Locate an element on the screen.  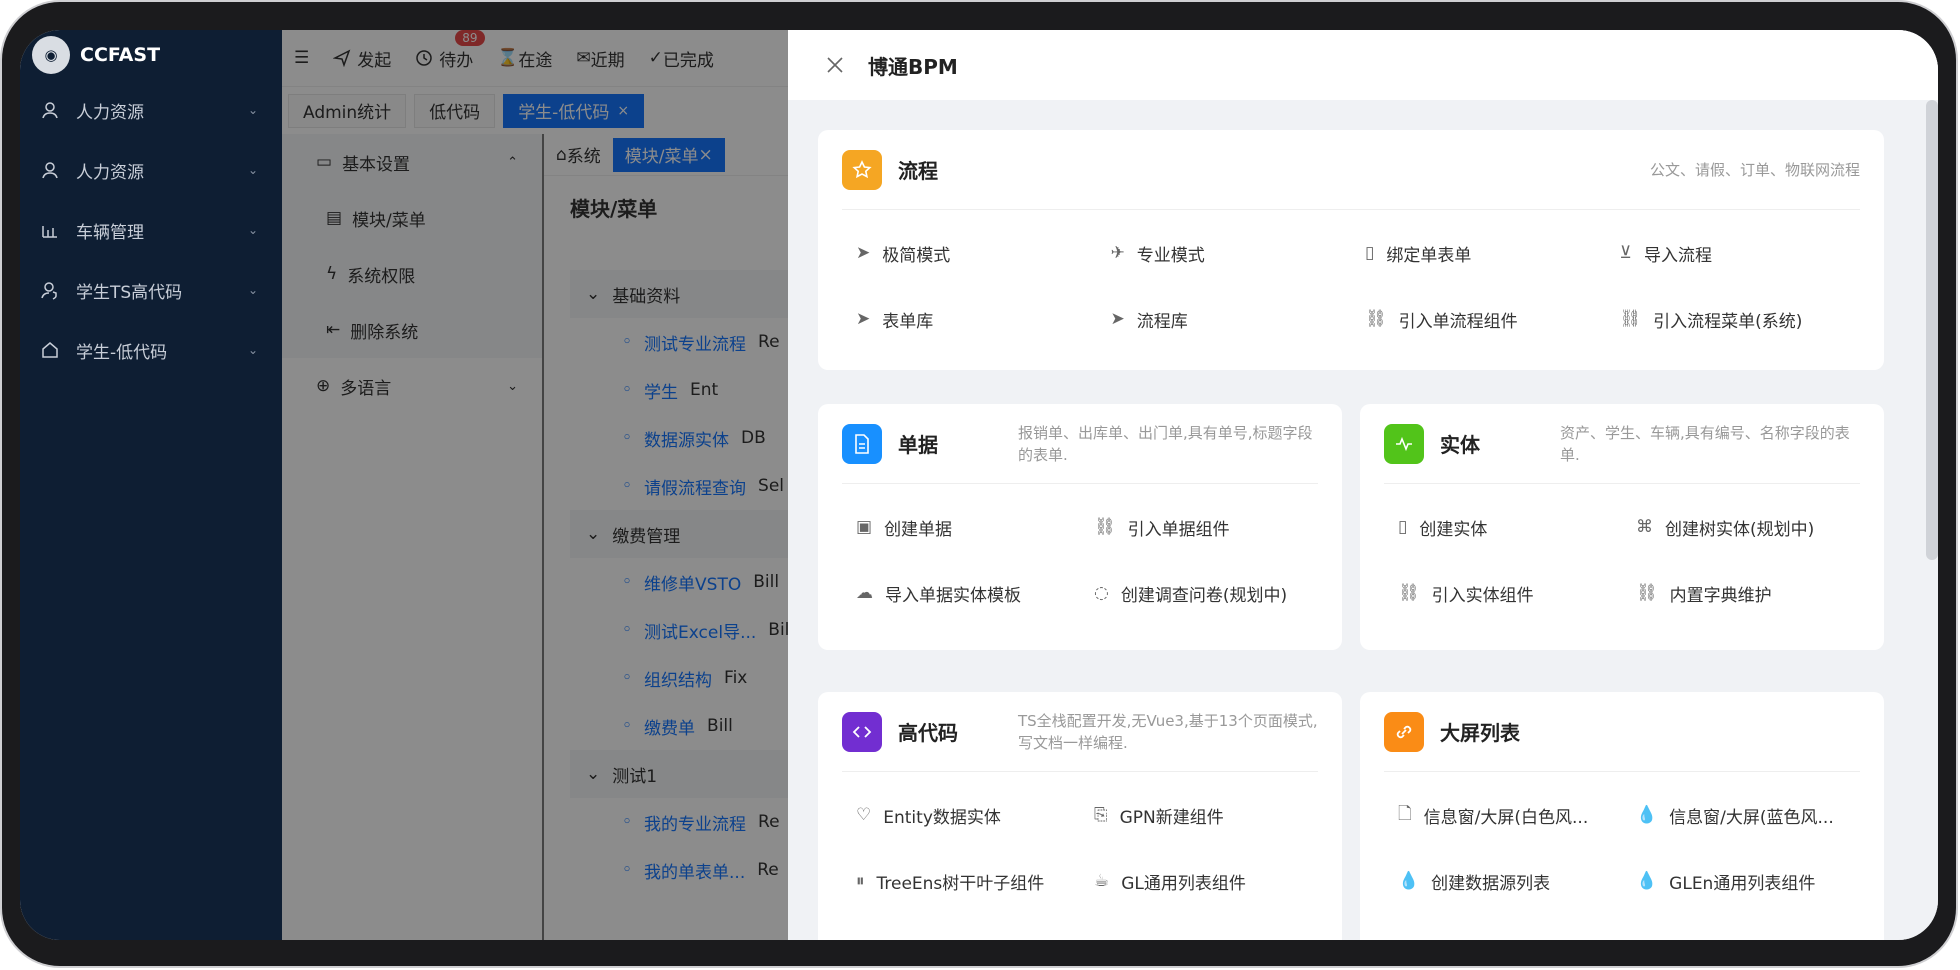
action-bind-form: ▯ 绑定单表单 is located at coordinates (1478, 253).